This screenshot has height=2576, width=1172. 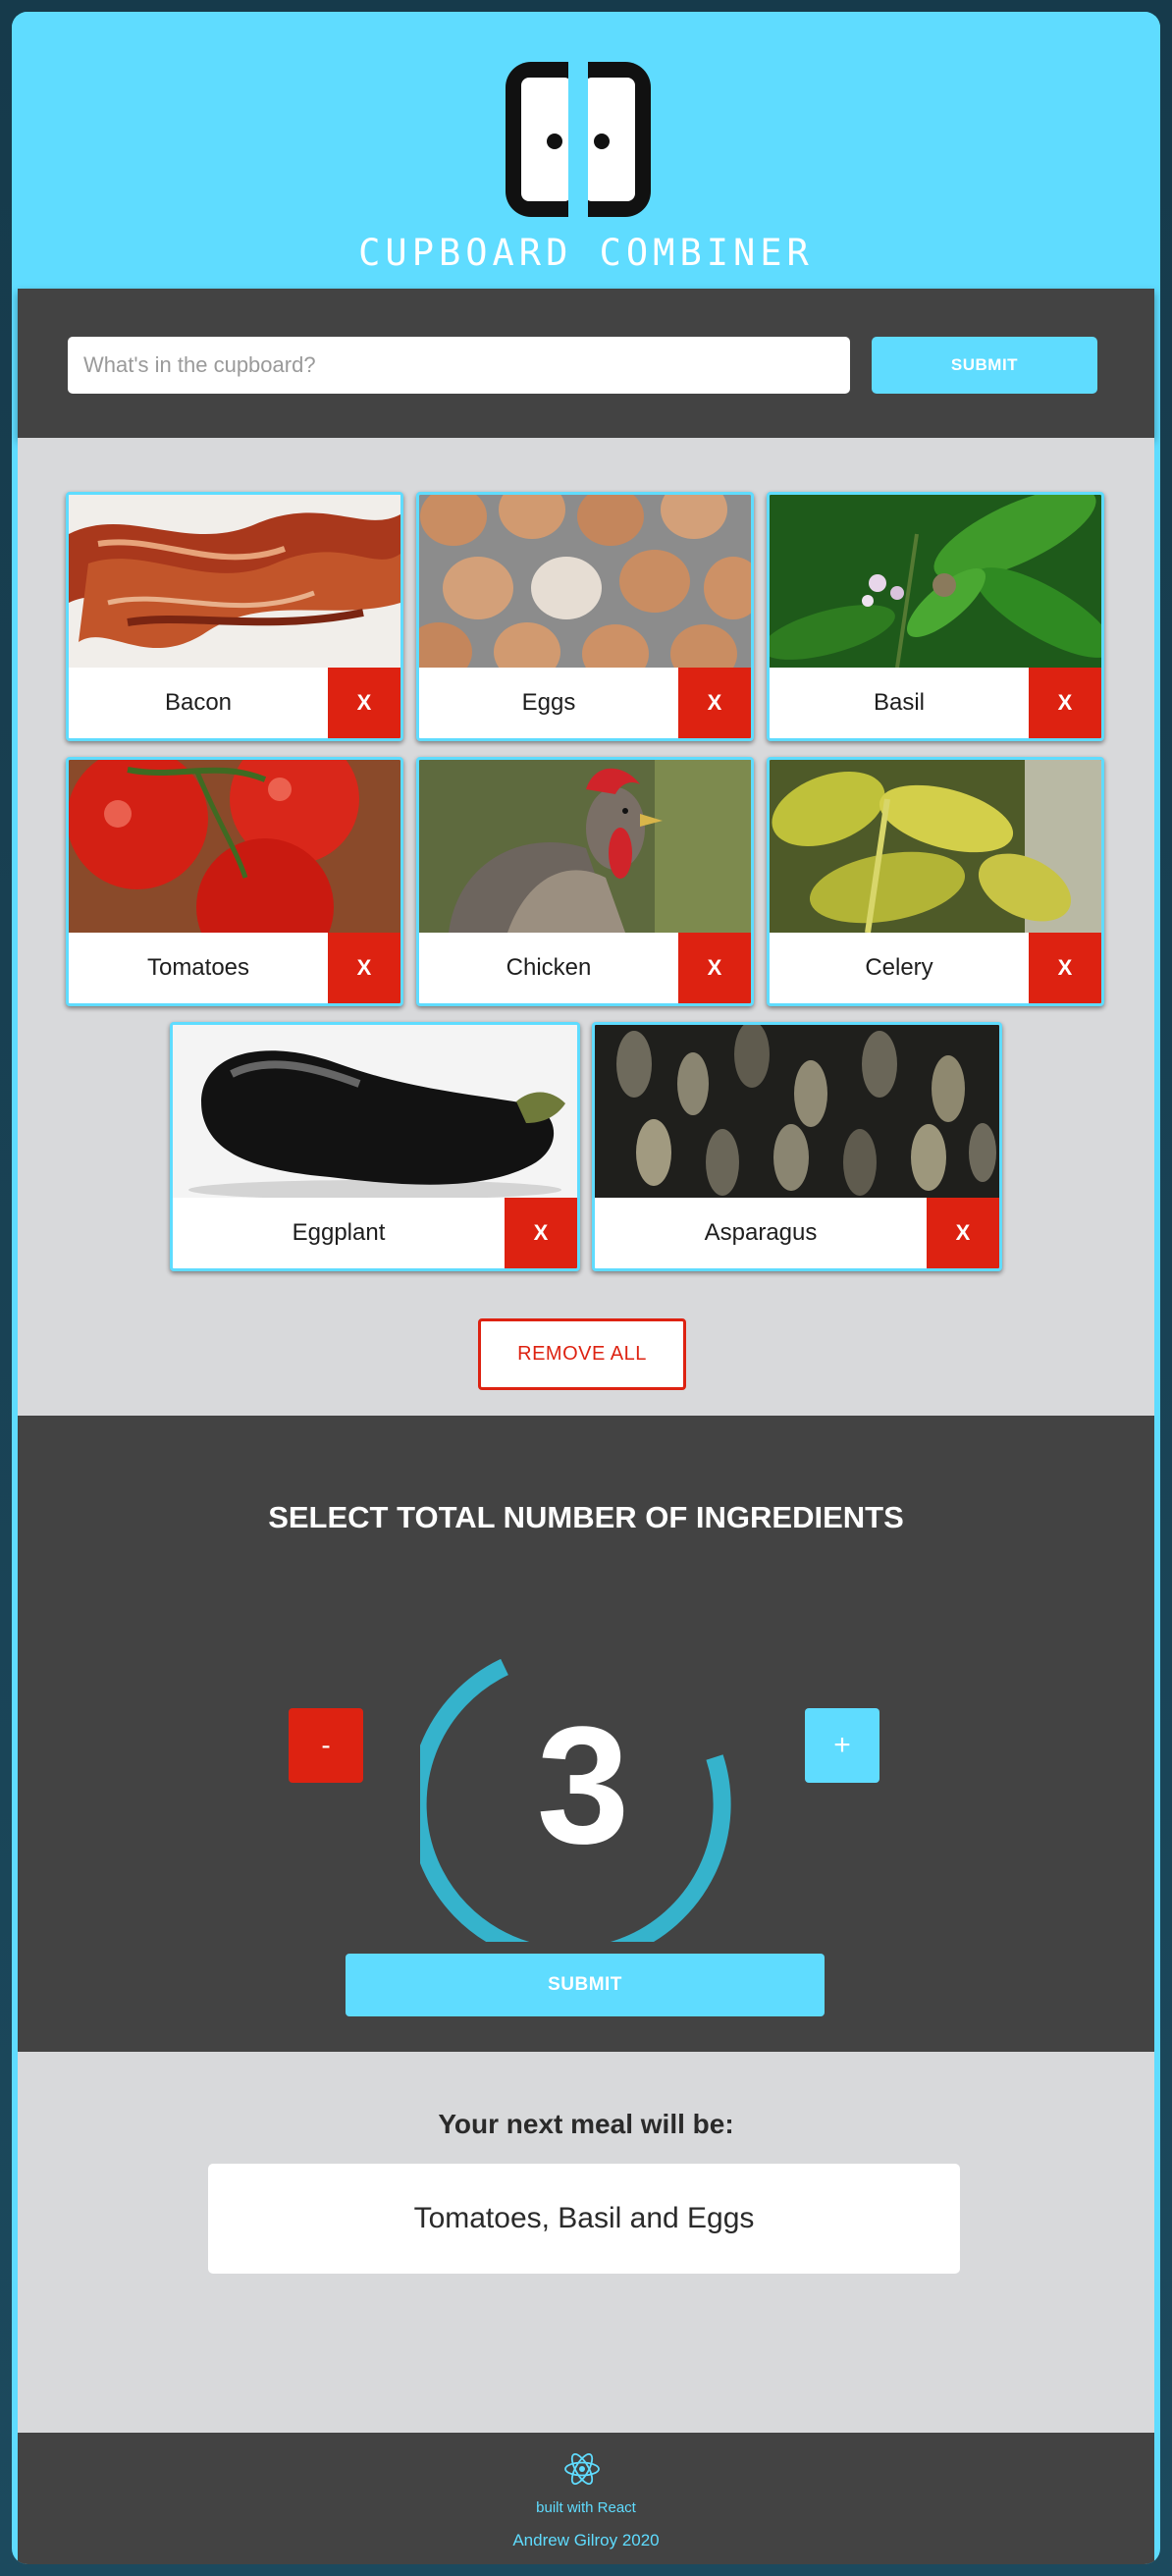 I want to click on ingredient-label: Eggplant, so click(x=339, y=1232).